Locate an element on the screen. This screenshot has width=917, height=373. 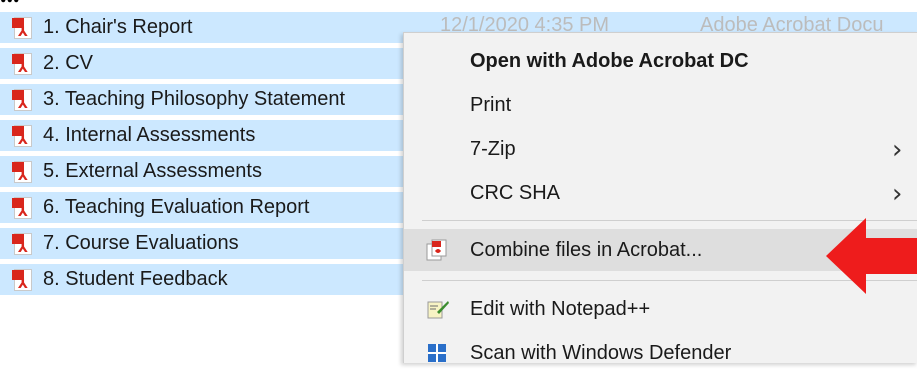
menu-item-label: Print is located at coordinates (491, 104).